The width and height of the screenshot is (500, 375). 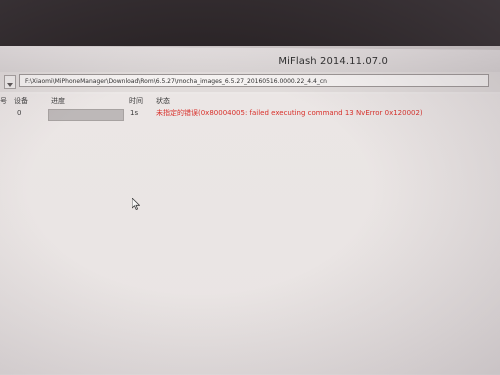 I want to click on title-bar: MiFlash 2014.11.07.0, so click(x=250, y=59).